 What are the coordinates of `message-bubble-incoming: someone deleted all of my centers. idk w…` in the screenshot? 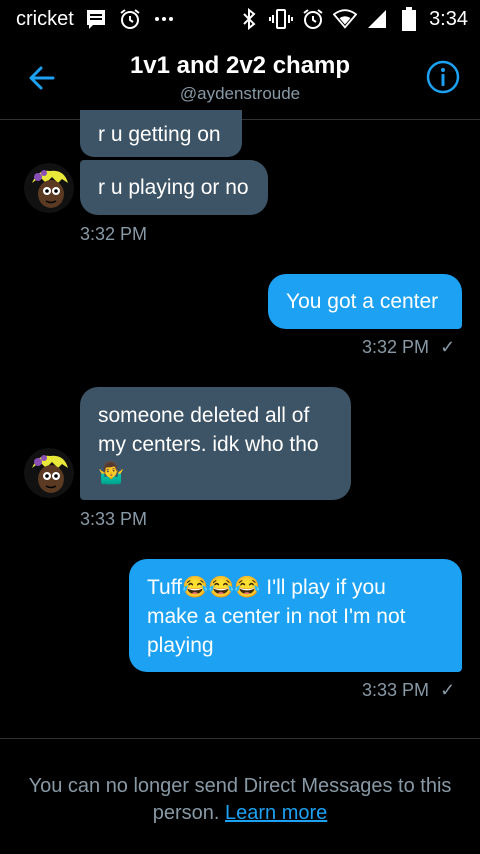 It's located at (215, 443).